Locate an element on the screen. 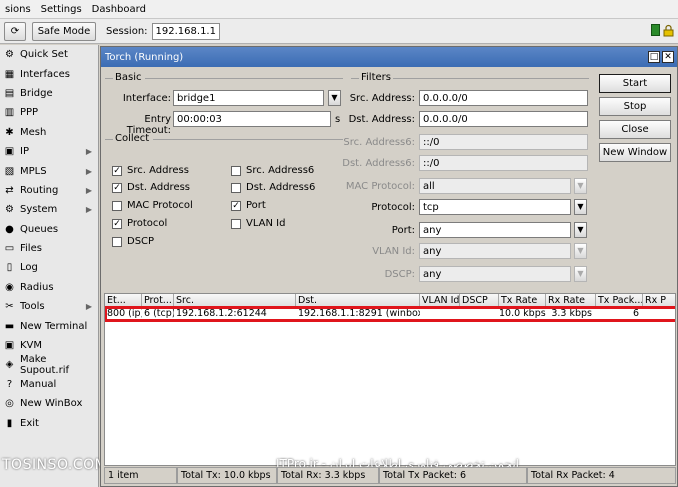 The height and width of the screenshot is (487, 678). filter-dst-address-field: 0.0.0.0/0 is located at coordinates (503, 119).